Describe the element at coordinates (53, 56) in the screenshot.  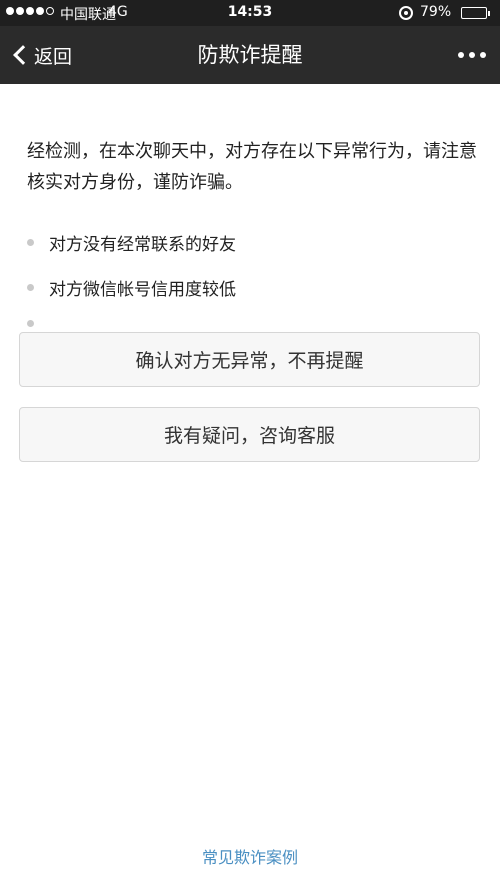
I see `back-label: 返回` at that location.